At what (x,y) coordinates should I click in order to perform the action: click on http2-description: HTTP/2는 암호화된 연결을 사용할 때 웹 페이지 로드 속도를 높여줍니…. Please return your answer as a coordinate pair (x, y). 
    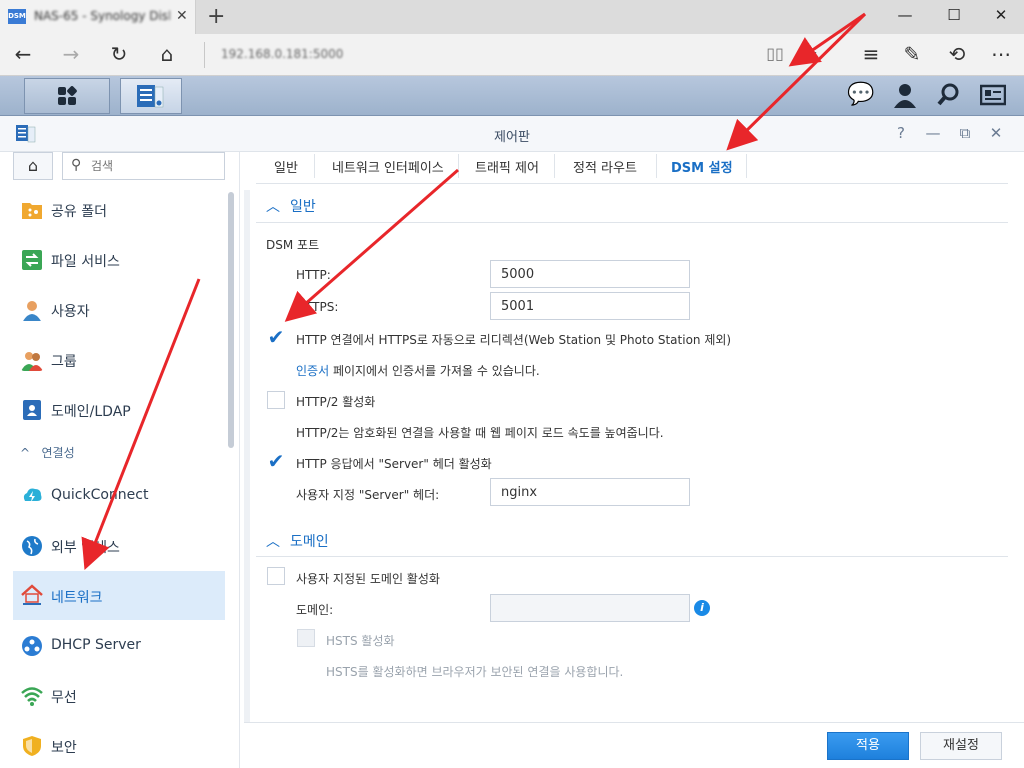
    Looking at the image, I should click on (480, 433).